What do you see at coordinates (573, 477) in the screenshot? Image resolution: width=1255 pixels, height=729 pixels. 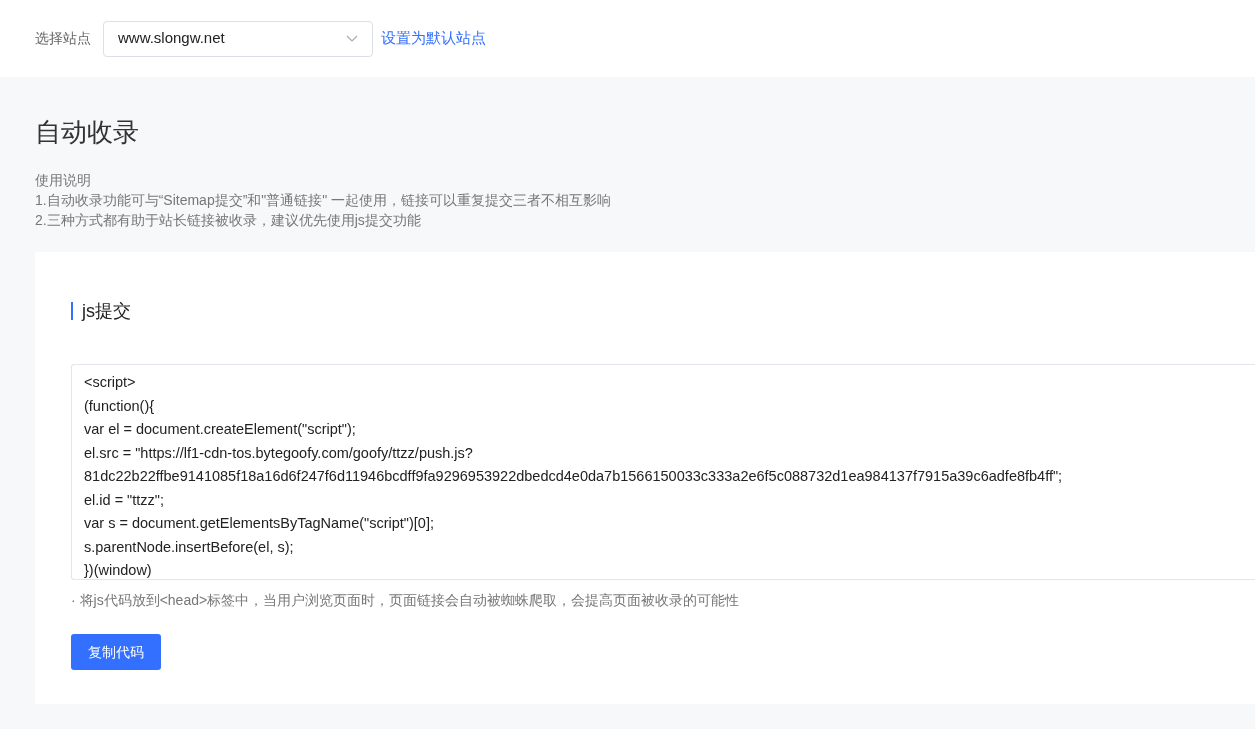 I see `code-line: 81dc22b22ffbe9141085f18a16d6f247f6d11946bcdff9fa9296953922dbedcd4e0da7b1566150033c333a2e6f5c088732d1ea984137f7915a39c6adfe8fb4ff";` at bounding box center [573, 477].